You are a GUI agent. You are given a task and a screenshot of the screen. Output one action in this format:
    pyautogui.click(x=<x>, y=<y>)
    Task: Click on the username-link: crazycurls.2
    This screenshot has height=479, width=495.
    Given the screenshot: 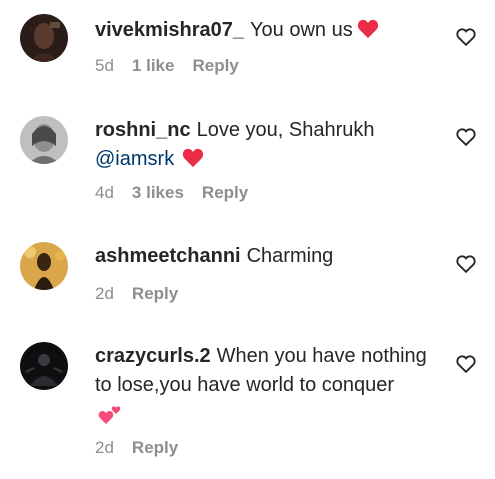 What is the action you would take?
    pyautogui.click(x=153, y=356)
    